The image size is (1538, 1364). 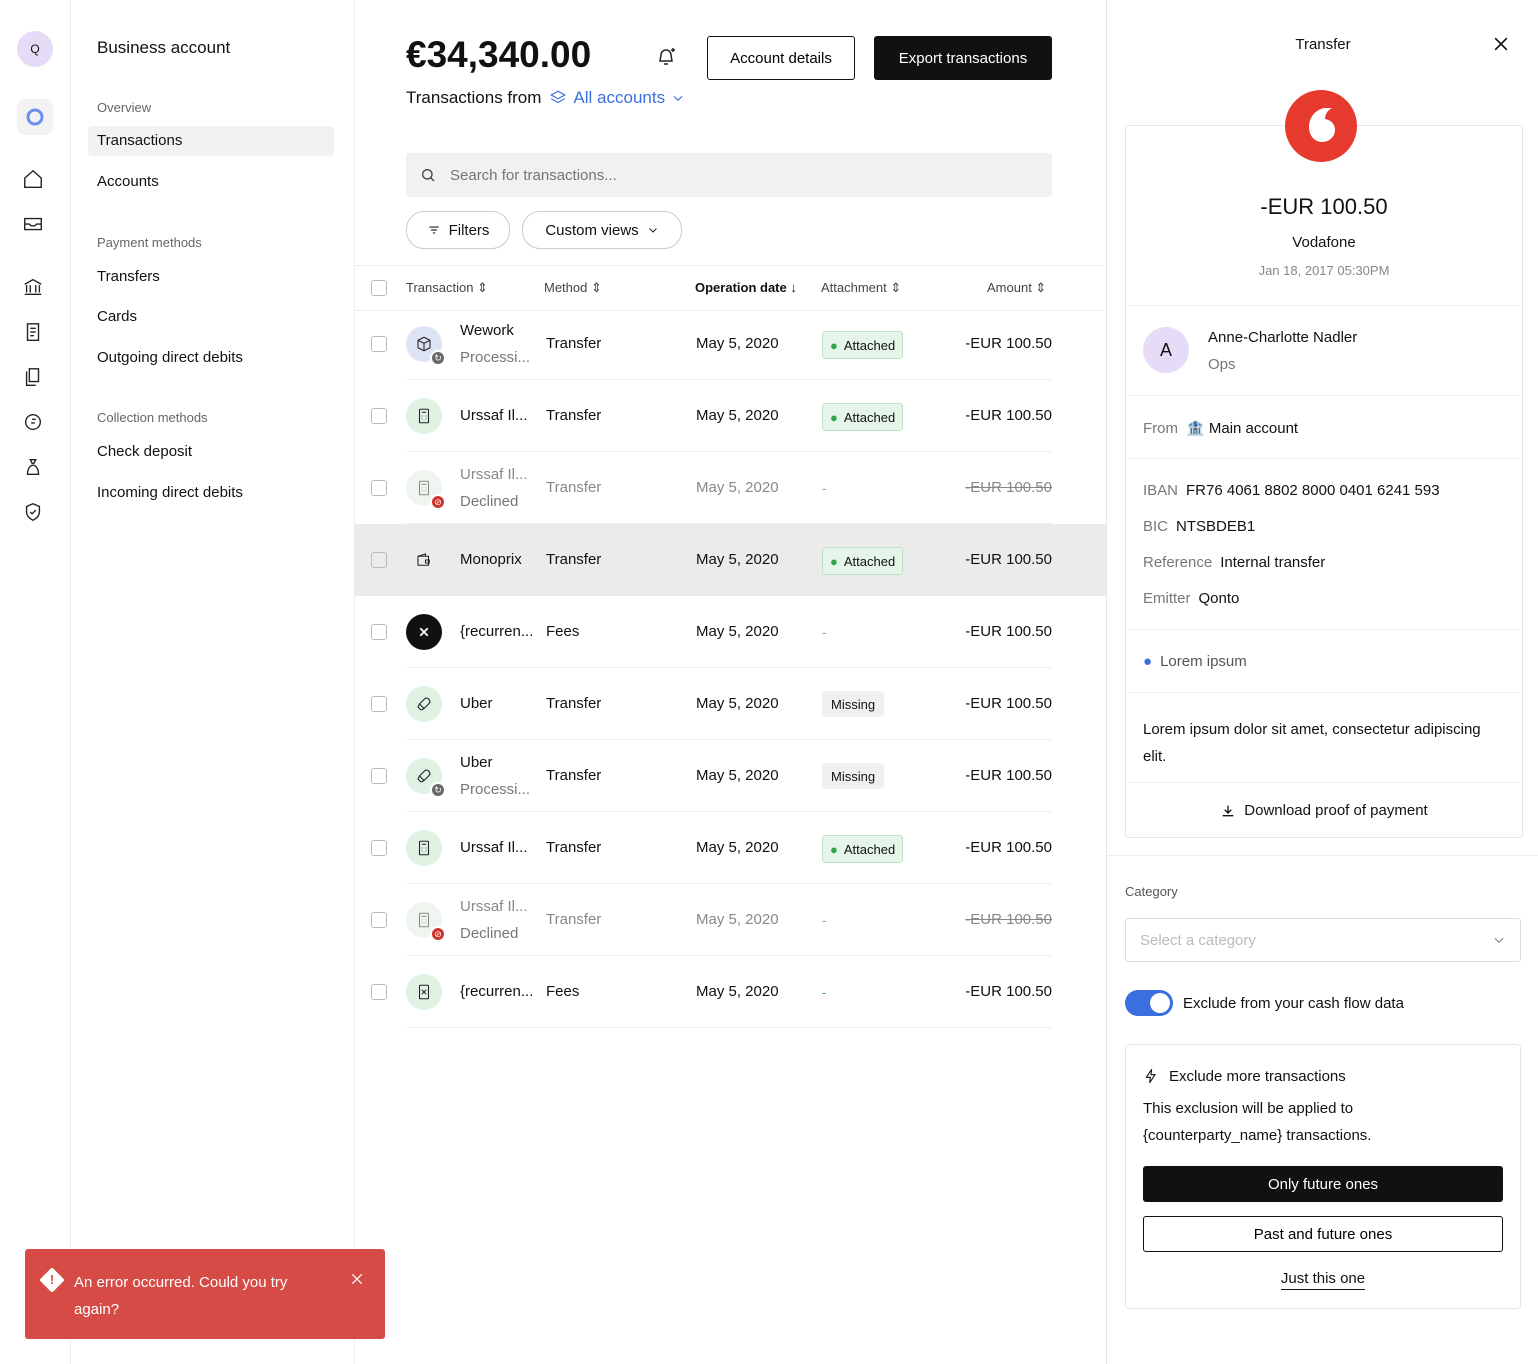 I want to click on check-circle-icon: ●, so click(x=834, y=345).